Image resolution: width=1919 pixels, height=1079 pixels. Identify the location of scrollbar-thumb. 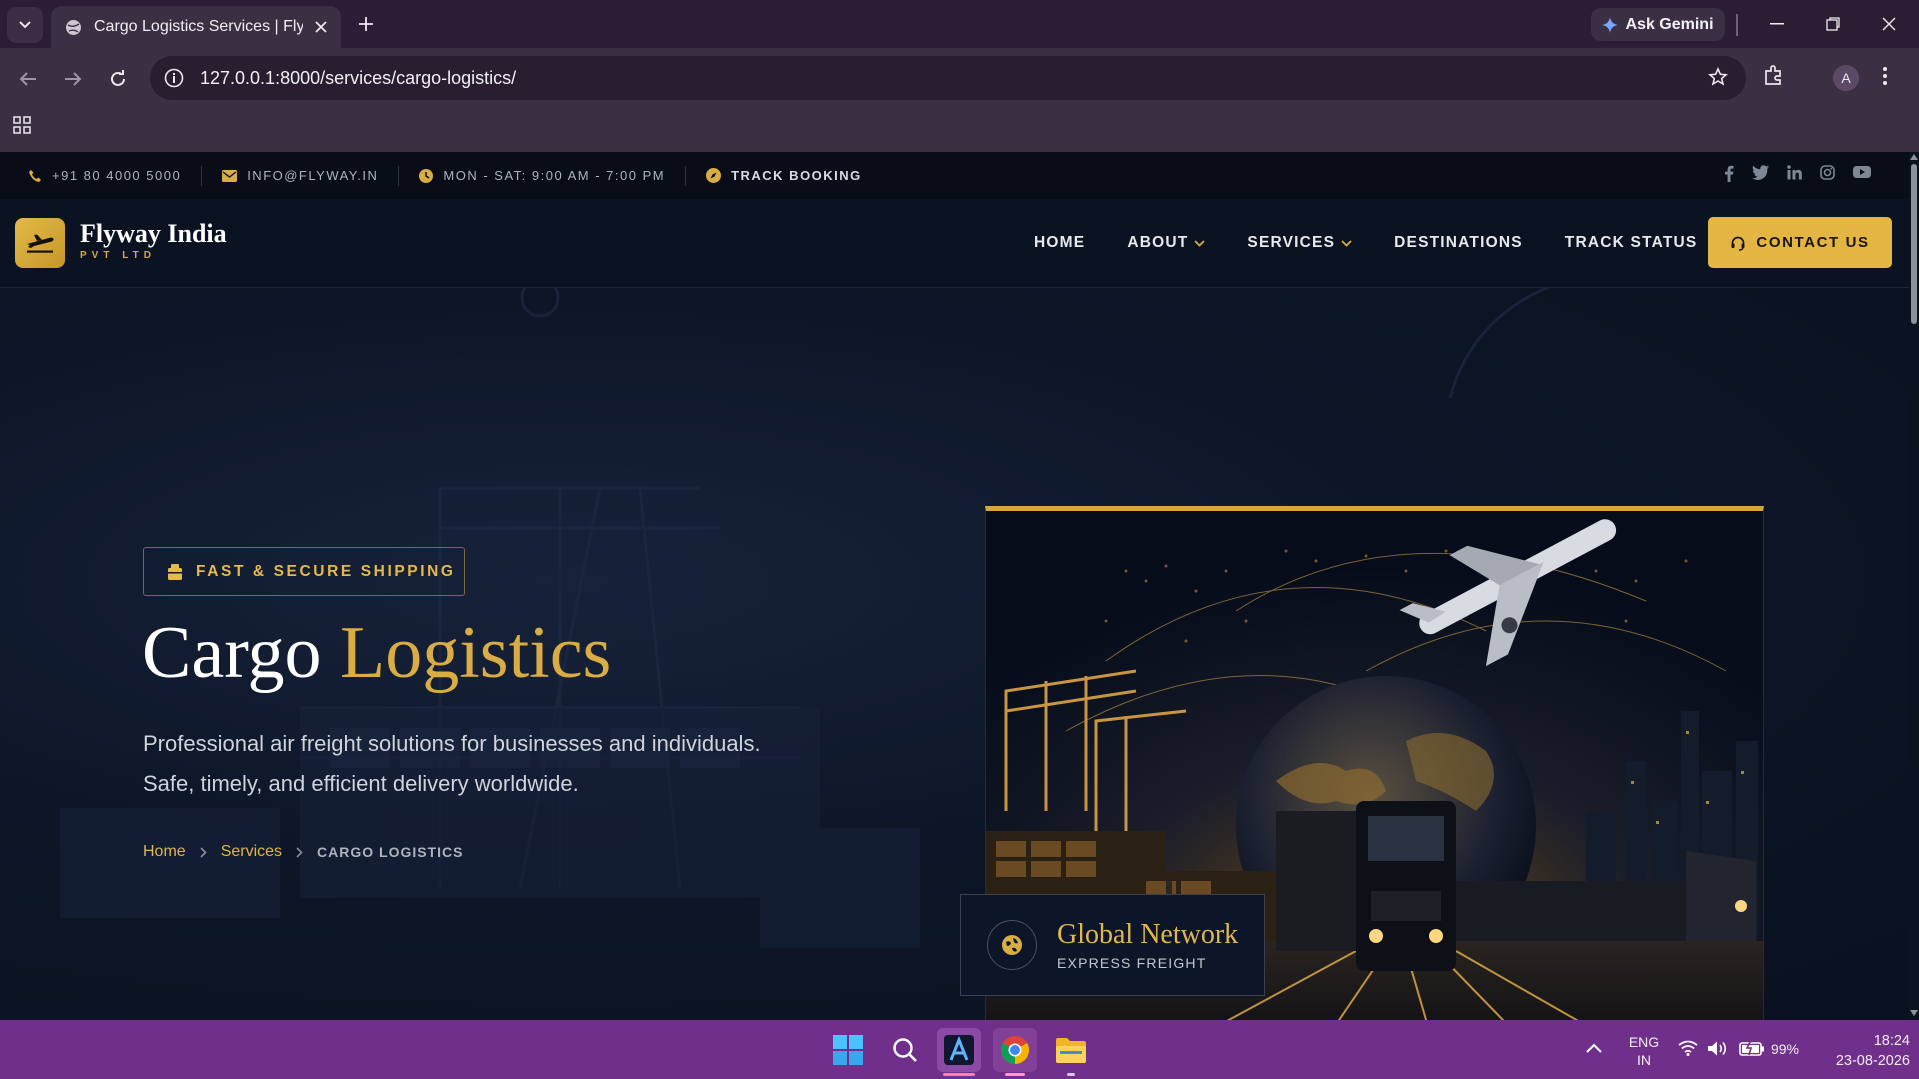
(1914, 244).